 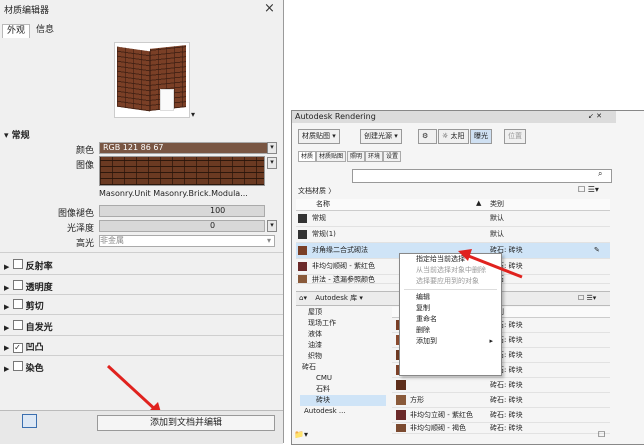 I want to click on color-label: 颜色, so click(x=84, y=151).